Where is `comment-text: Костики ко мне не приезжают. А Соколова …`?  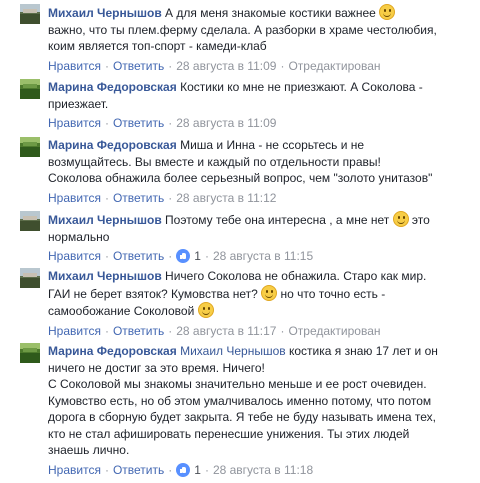 comment-text: Костики ко мне не приезжают. А Соколова … is located at coordinates (301, 87).